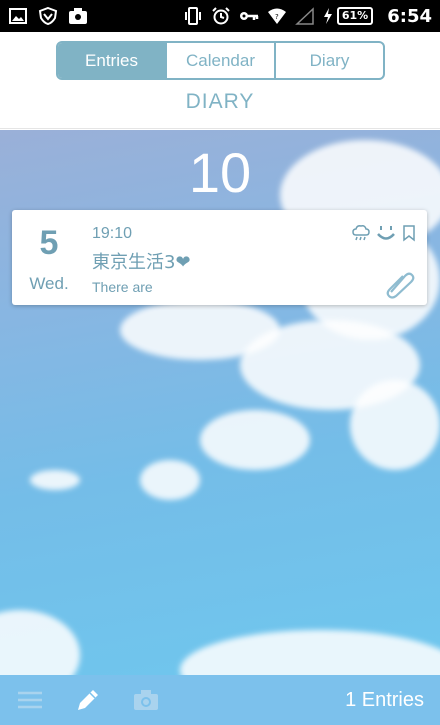  I want to click on camera-icon, so click(146, 700).